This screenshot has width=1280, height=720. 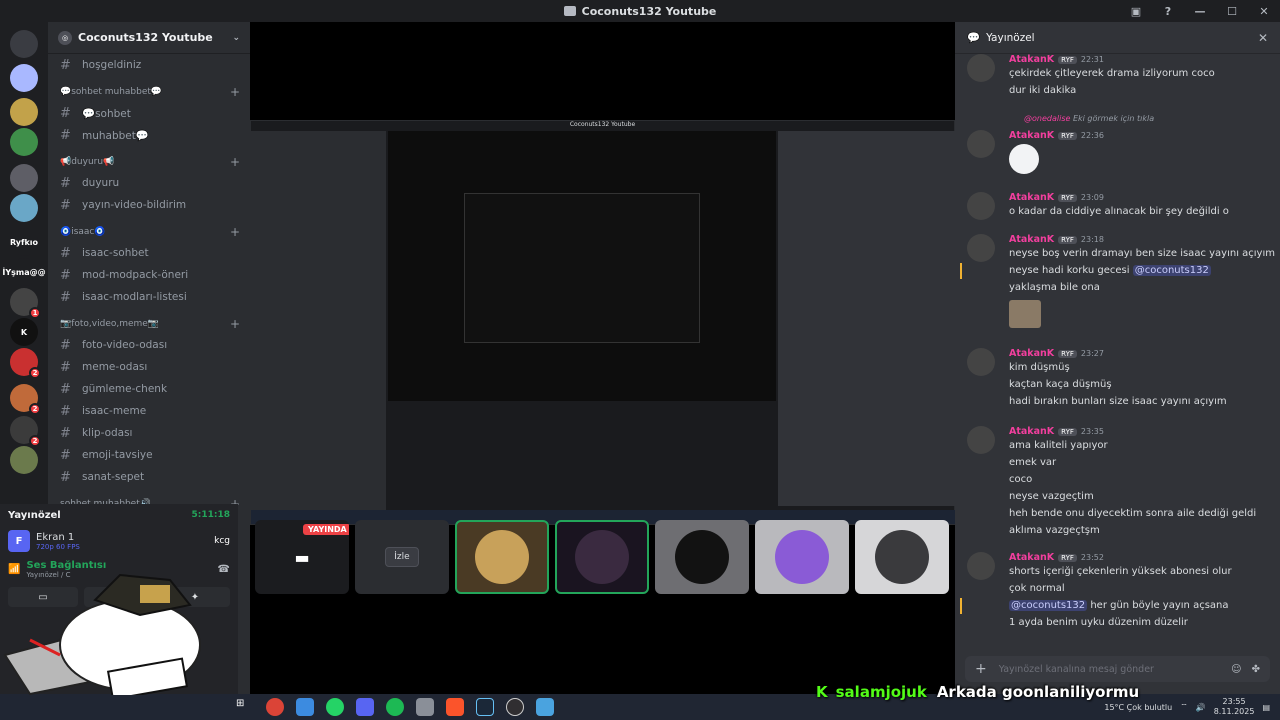 I want to click on server-tag: RYF, so click(x=1067, y=197).